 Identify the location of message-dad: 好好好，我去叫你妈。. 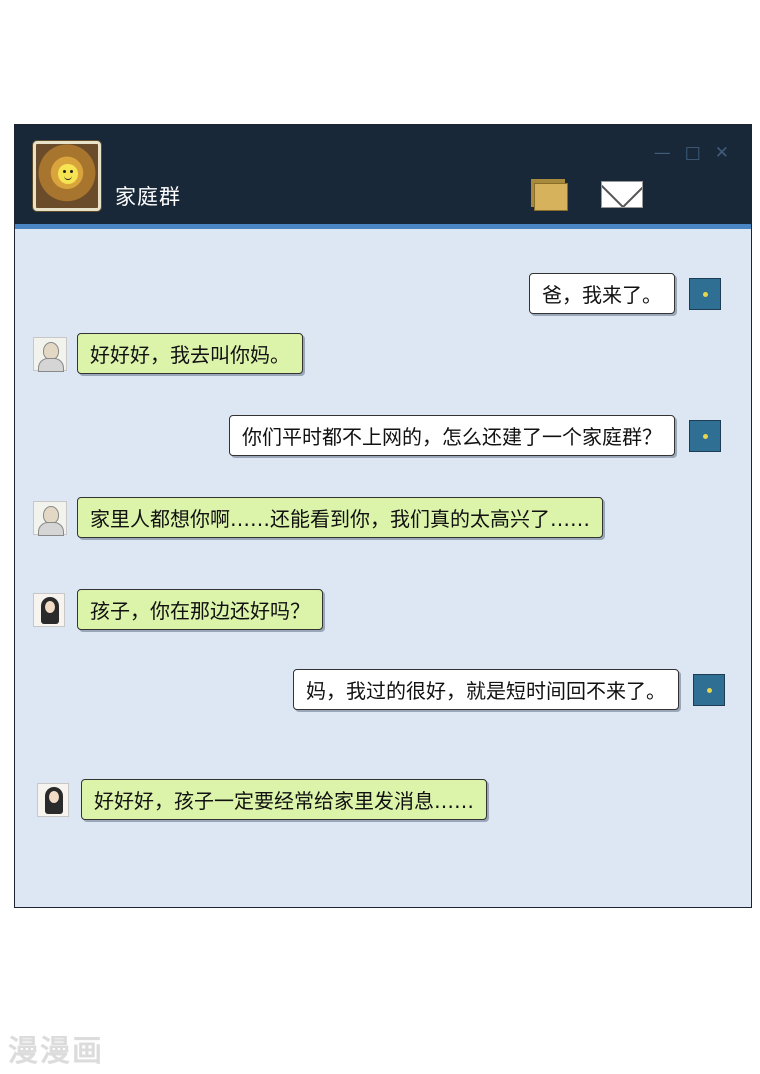
(168, 353).